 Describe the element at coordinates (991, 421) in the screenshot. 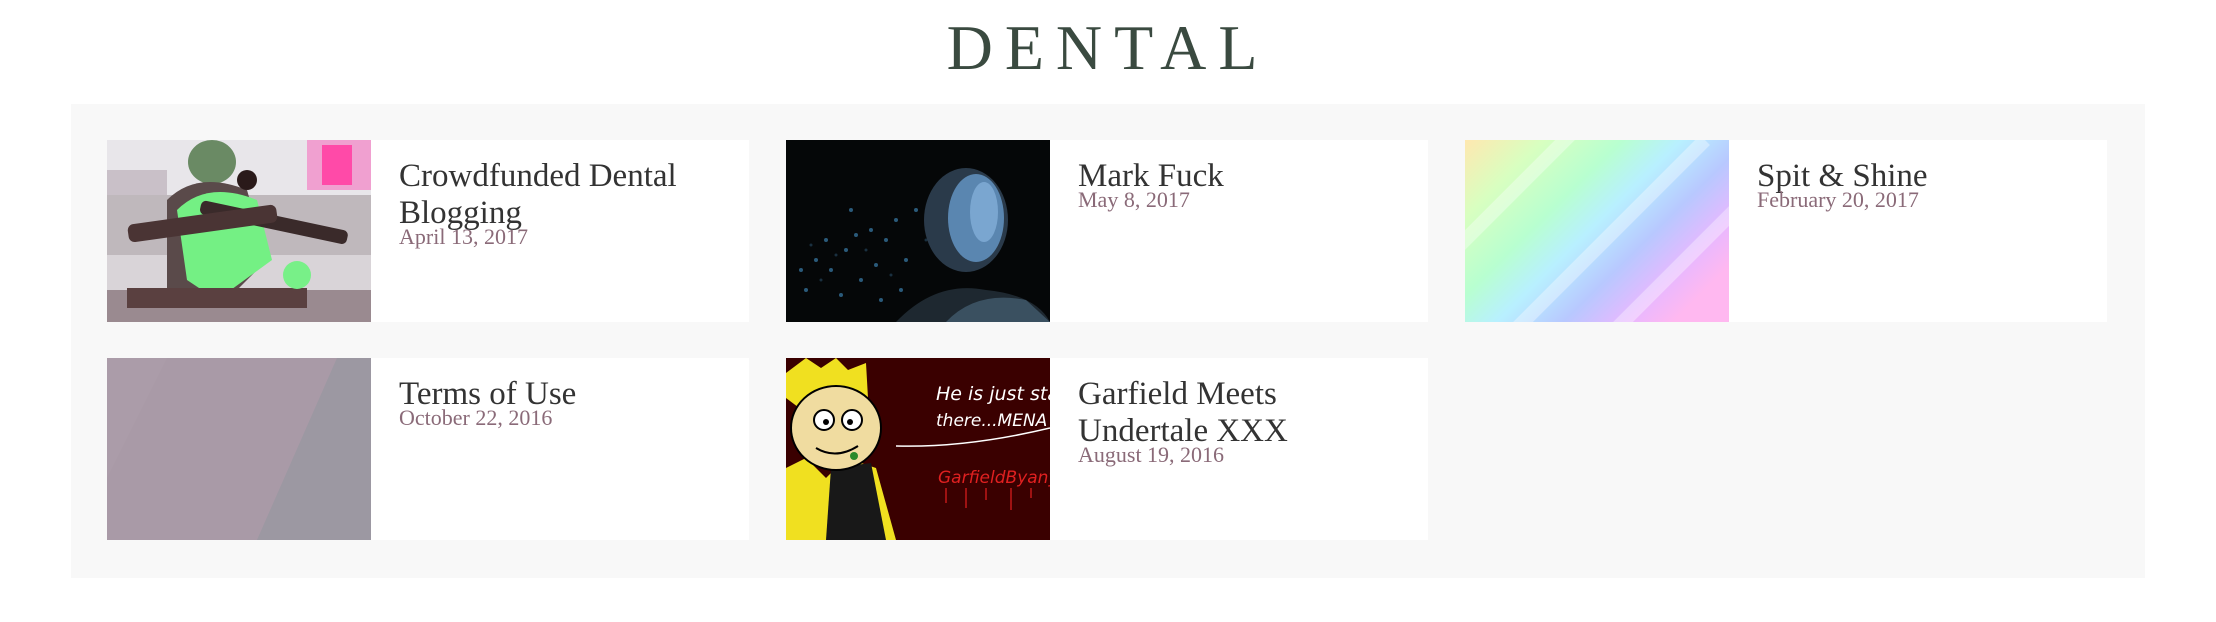

I see `garfield-caption: there...MENA` at that location.